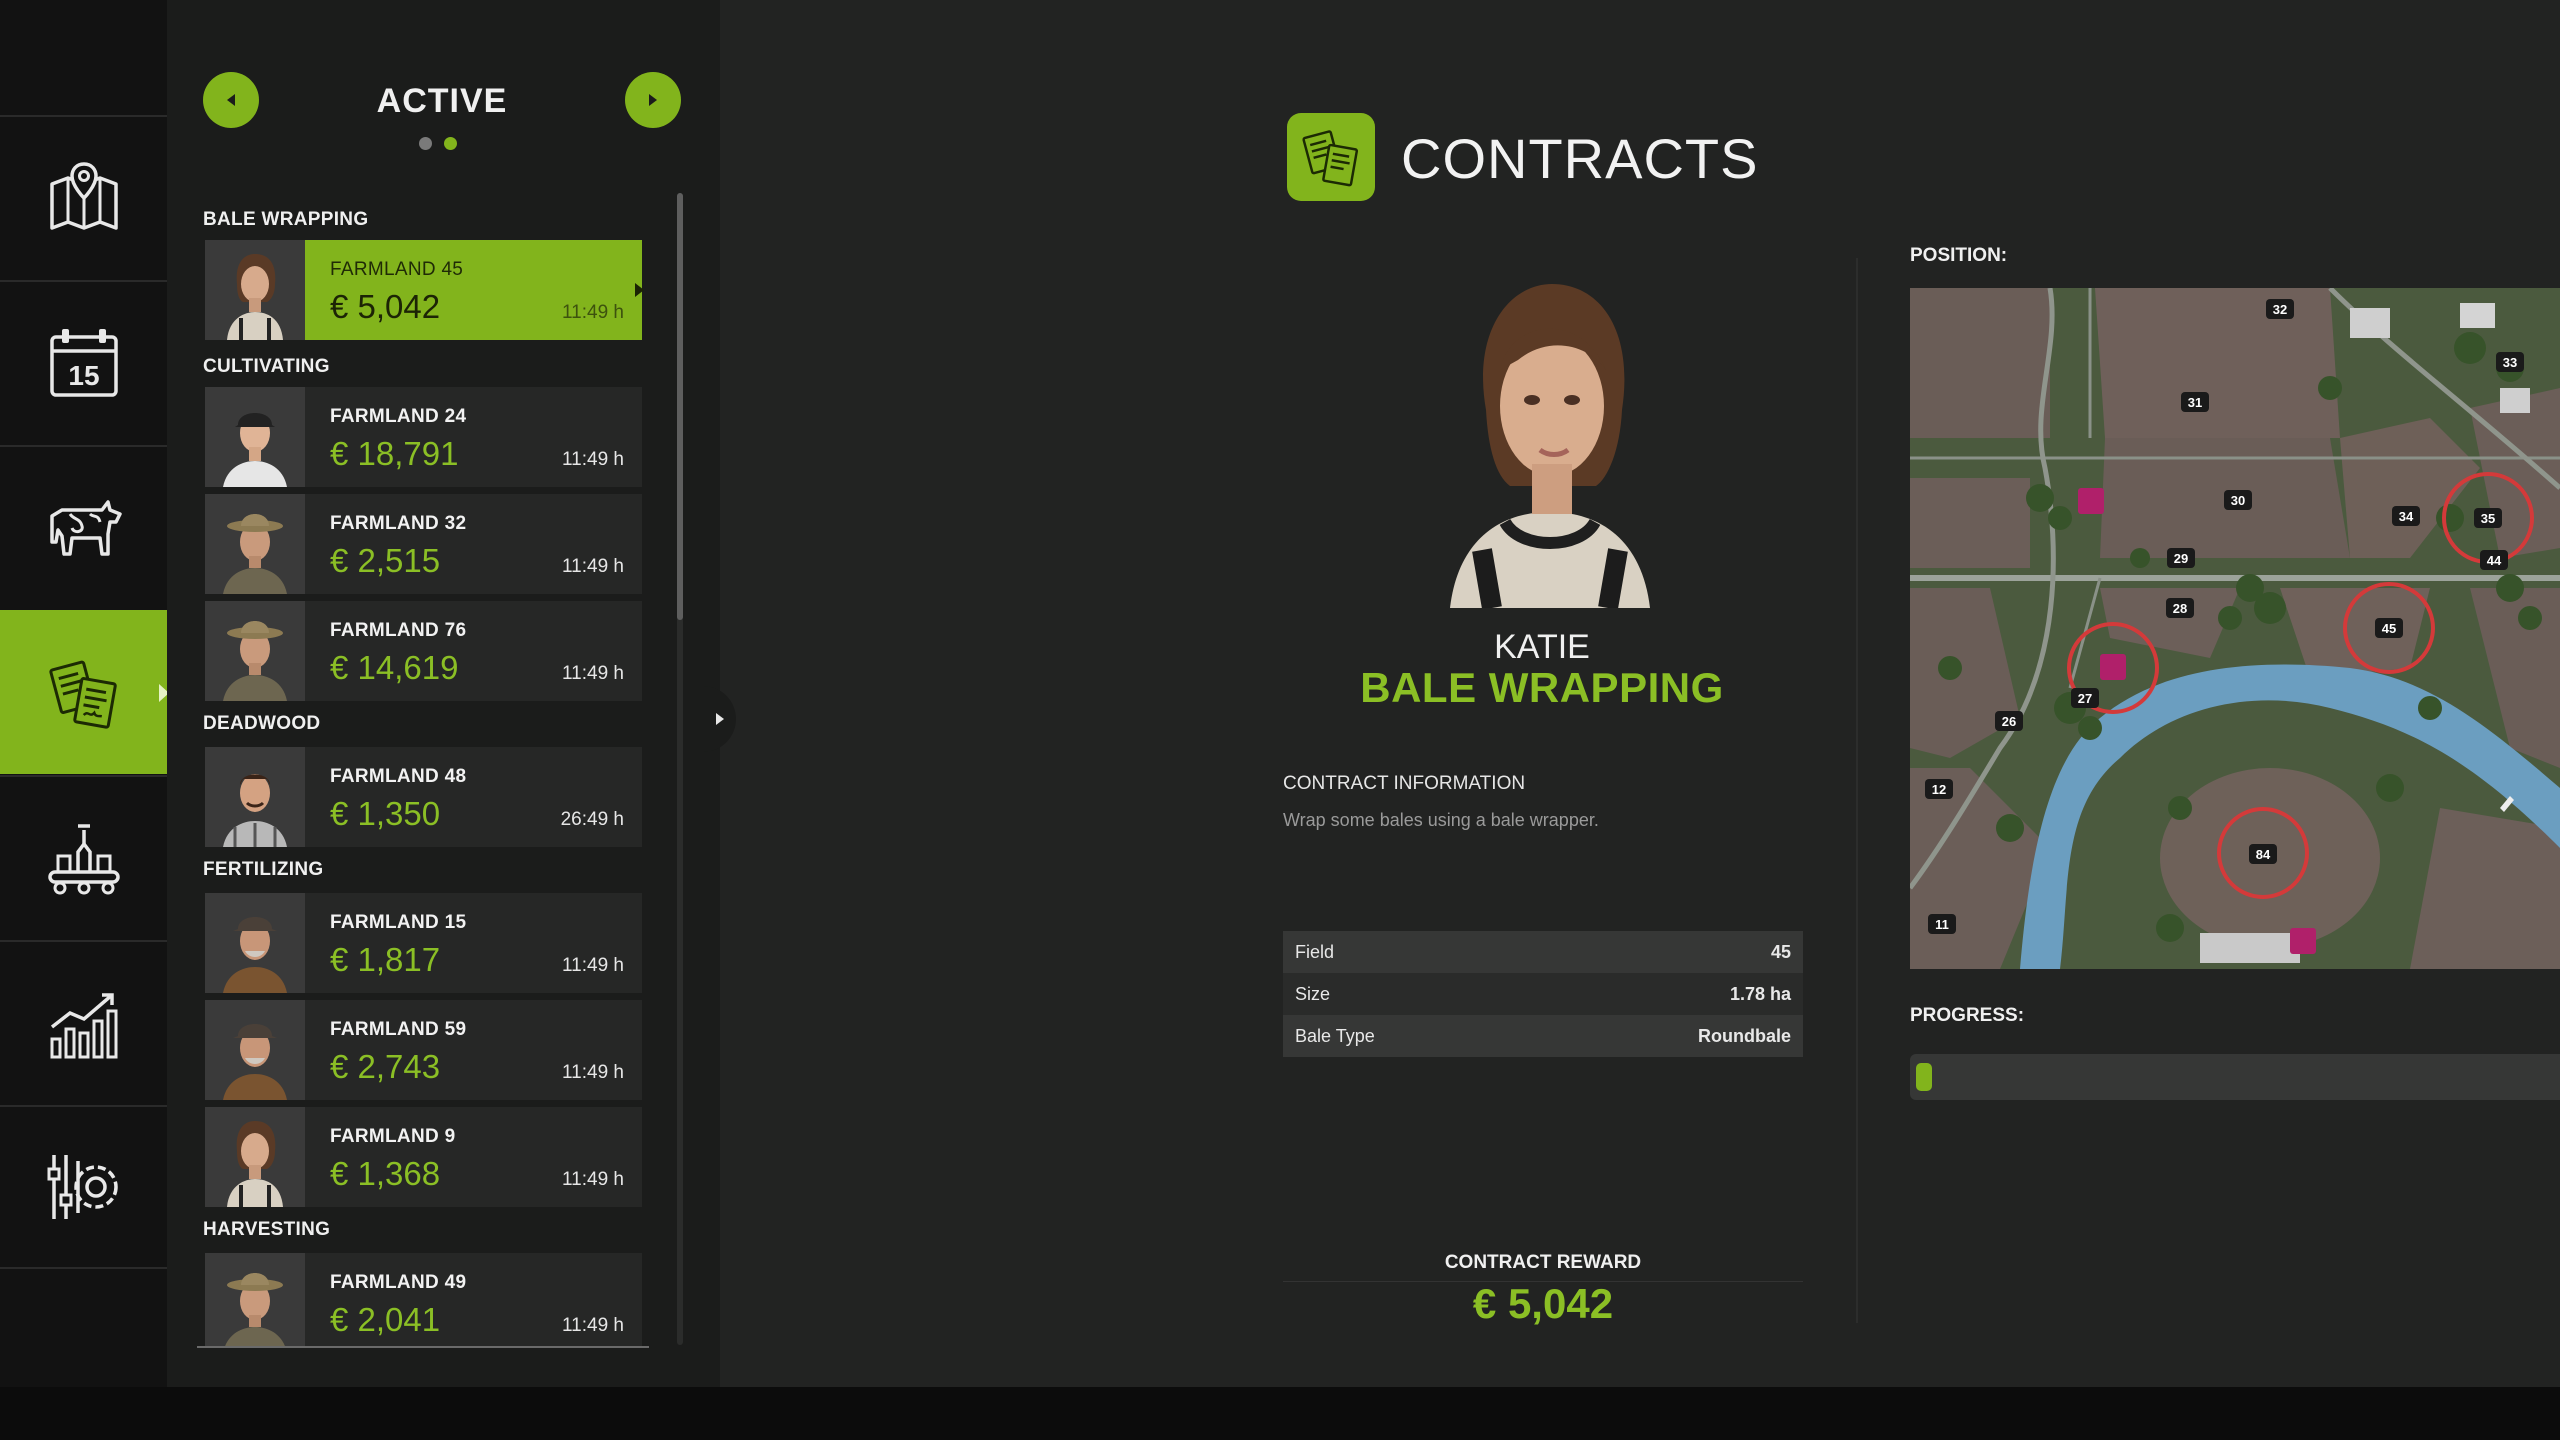 This screenshot has height=1440, width=2560. I want to click on svg-text: 29, so click(2181, 558).